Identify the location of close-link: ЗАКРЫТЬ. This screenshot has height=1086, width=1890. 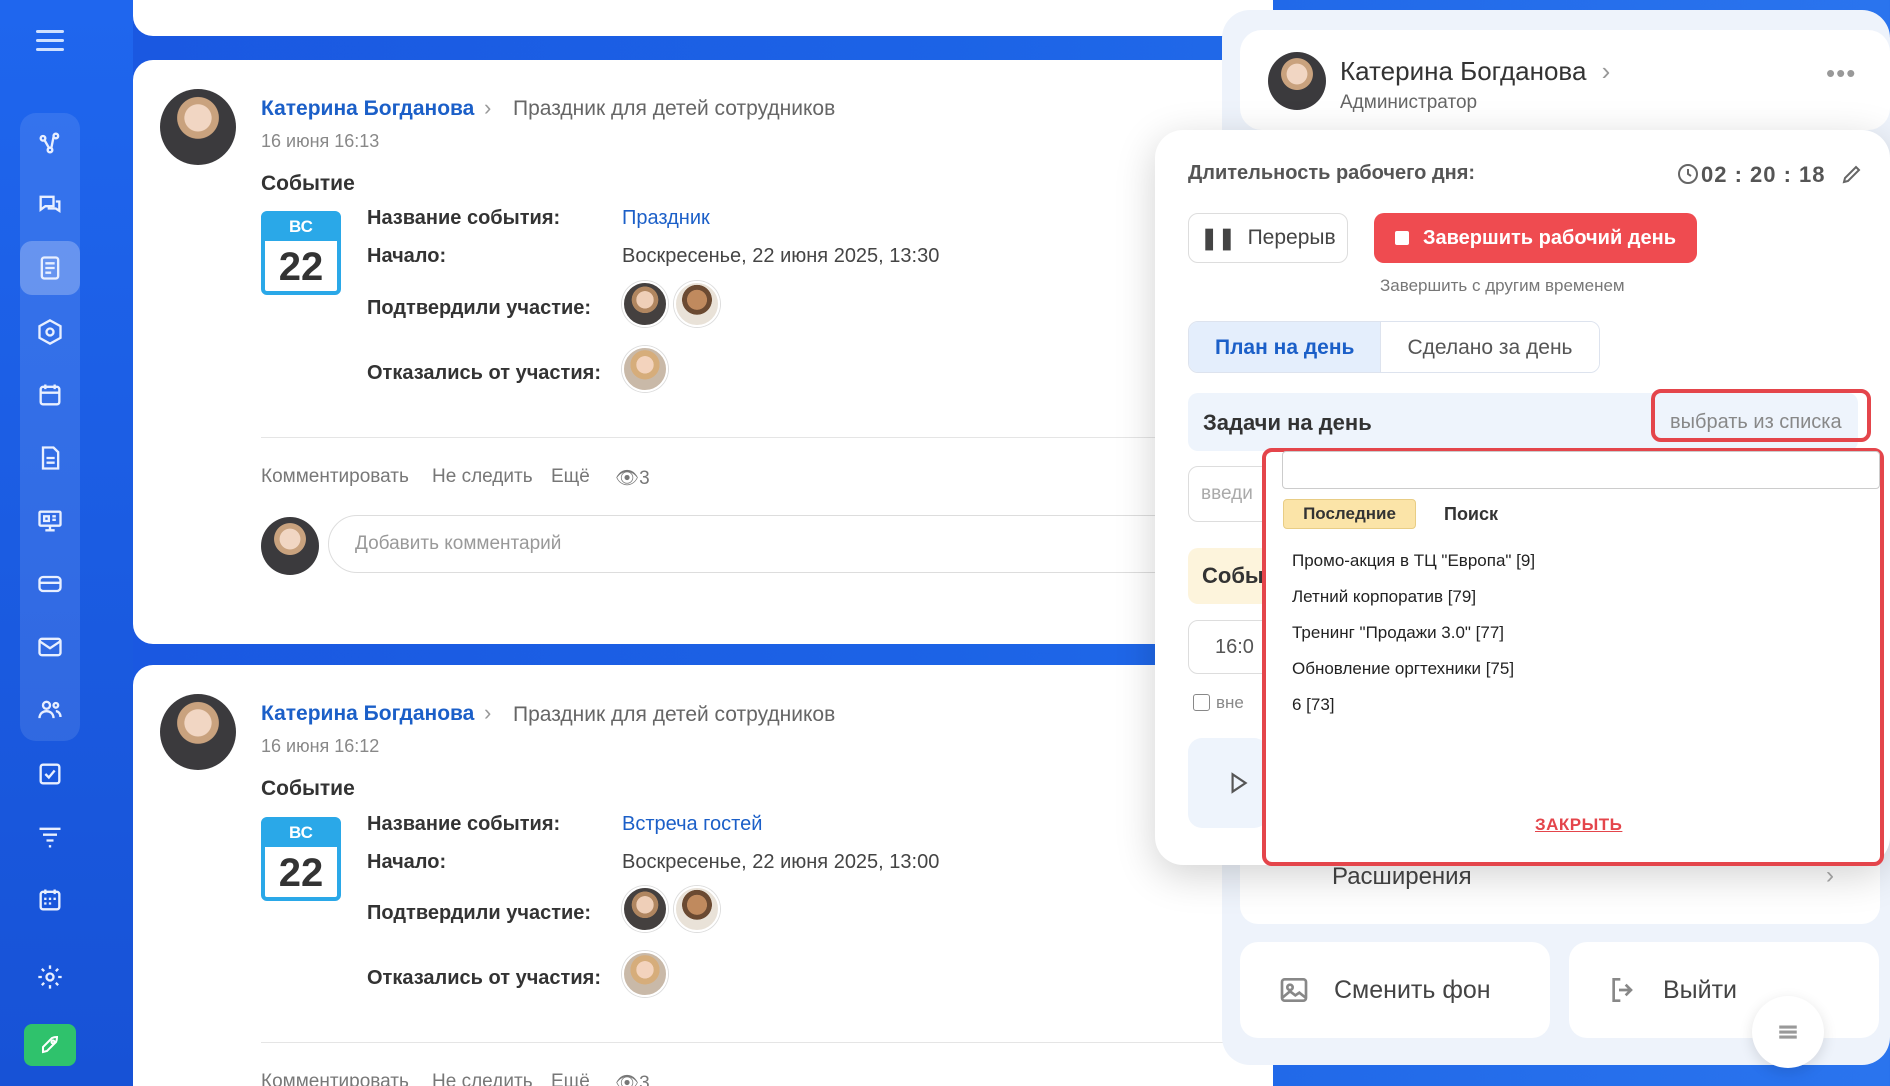
(1578, 825).